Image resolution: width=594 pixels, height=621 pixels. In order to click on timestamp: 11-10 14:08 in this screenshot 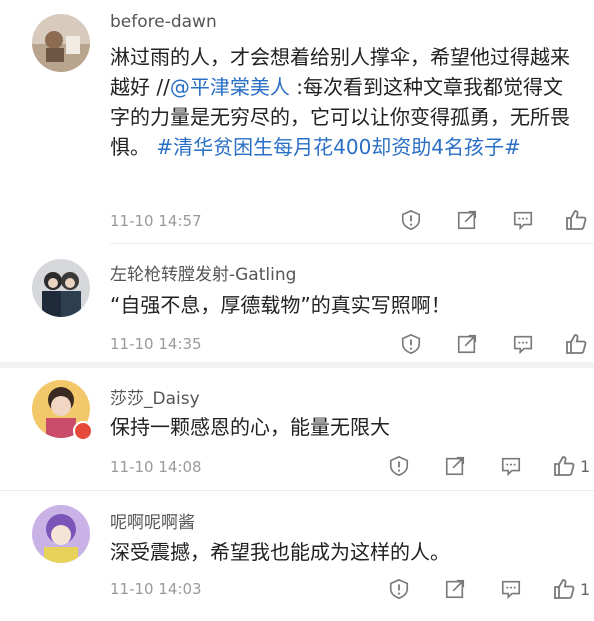, I will do `click(156, 467)`.